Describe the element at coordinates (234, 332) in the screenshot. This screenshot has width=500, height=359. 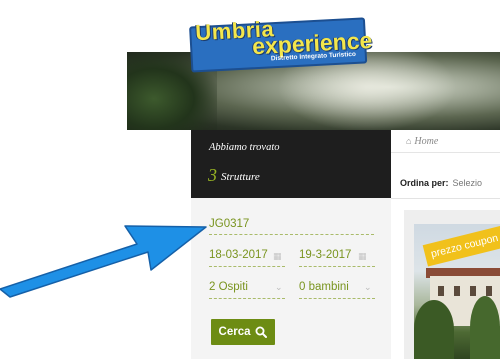
I see `search-button-label: Cerca` at that location.